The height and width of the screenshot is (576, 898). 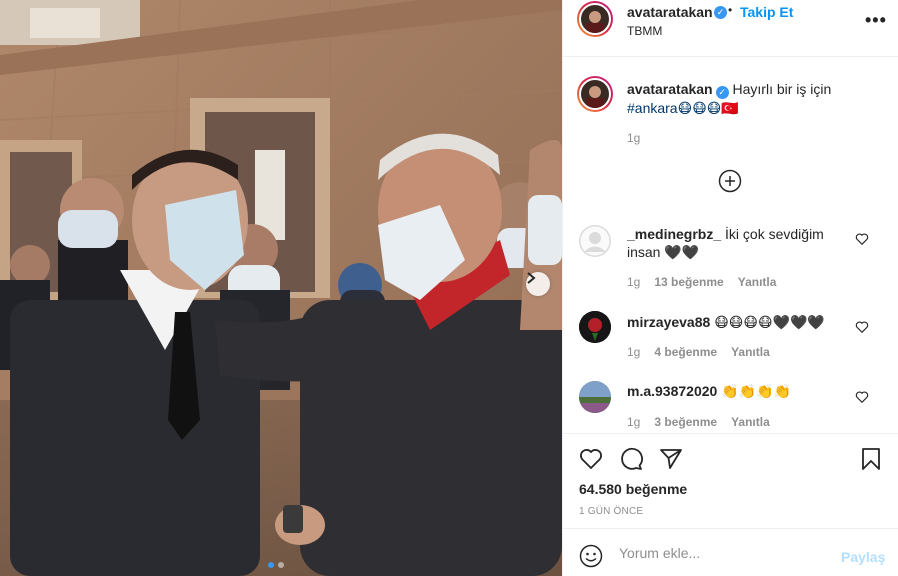 I want to click on comment: mirzayeva88 😷😷😷😷🖤🖤🖤, so click(x=737, y=322).